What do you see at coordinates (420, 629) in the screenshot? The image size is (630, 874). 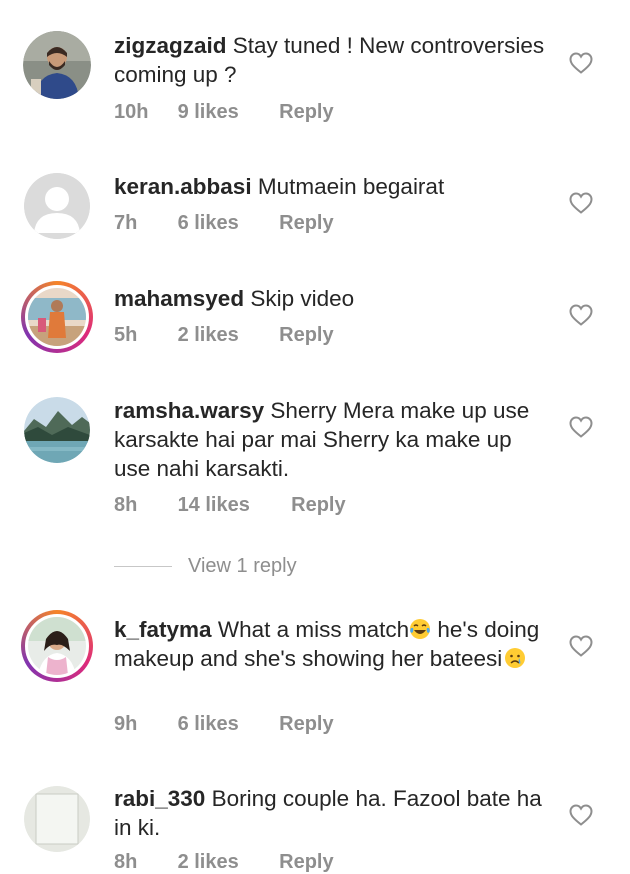 I see `tears-of-joy-emoji-icon` at bounding box center [420, 629].